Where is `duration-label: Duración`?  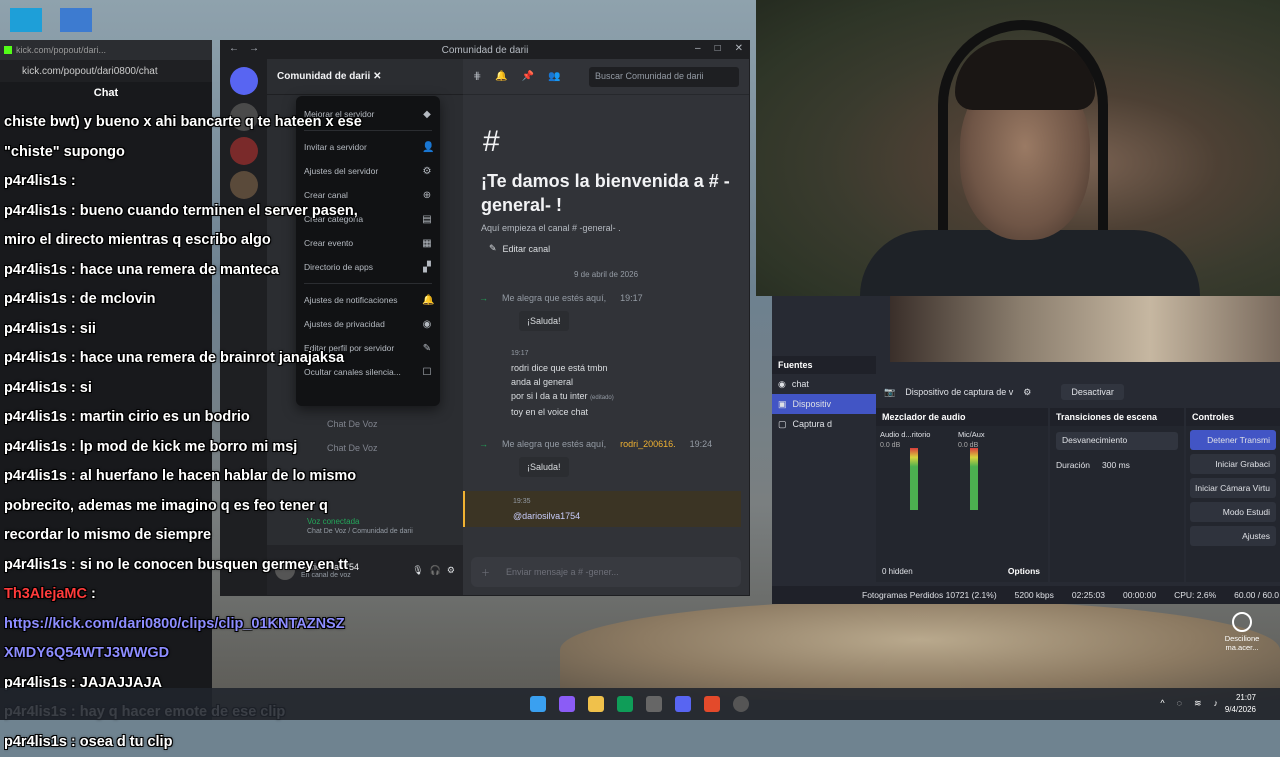
duration-label: Duración is located at coordinates (1073, 465).